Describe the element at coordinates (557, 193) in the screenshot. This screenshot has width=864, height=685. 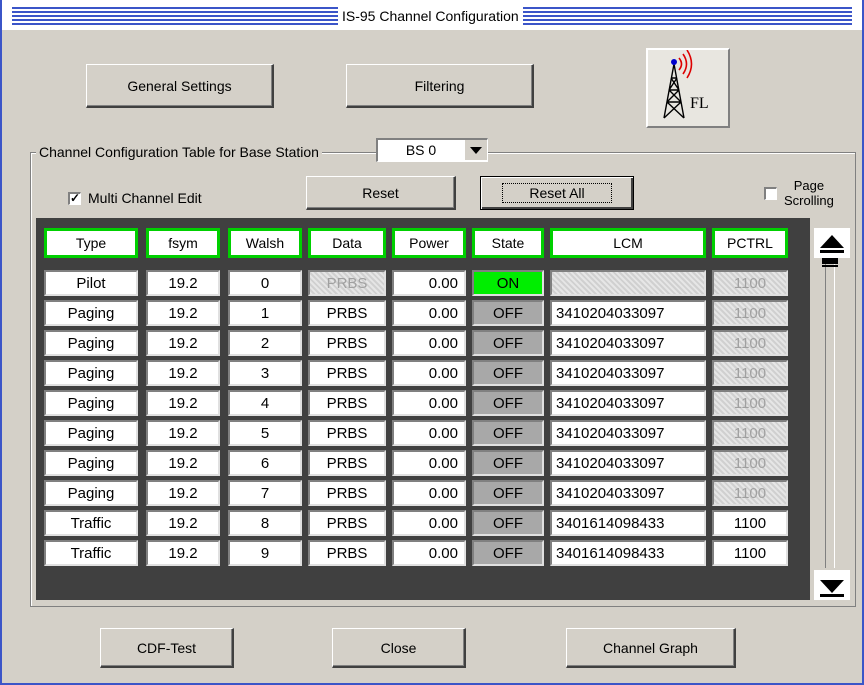
I see `reset-all-button: Reset All` at that location.